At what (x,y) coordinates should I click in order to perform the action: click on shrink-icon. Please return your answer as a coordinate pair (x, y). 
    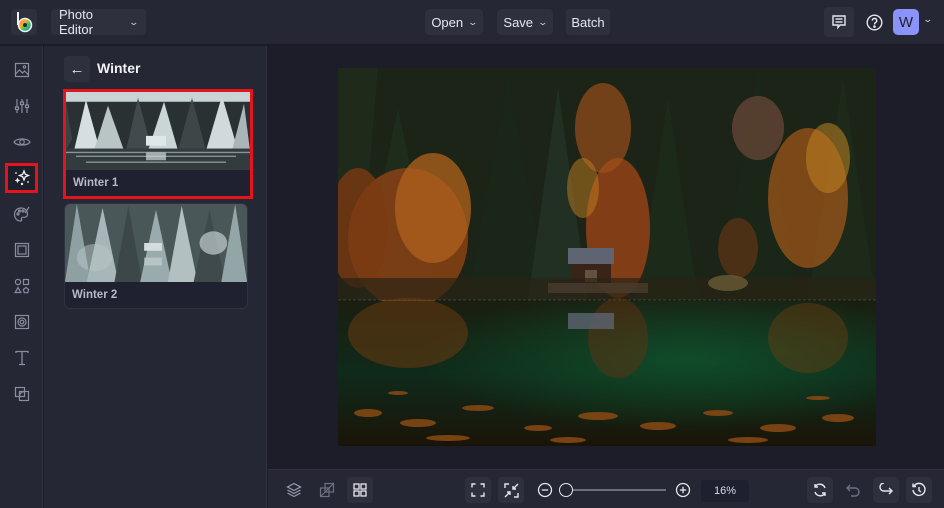
    Looking at the image, I should click on (511, 490).